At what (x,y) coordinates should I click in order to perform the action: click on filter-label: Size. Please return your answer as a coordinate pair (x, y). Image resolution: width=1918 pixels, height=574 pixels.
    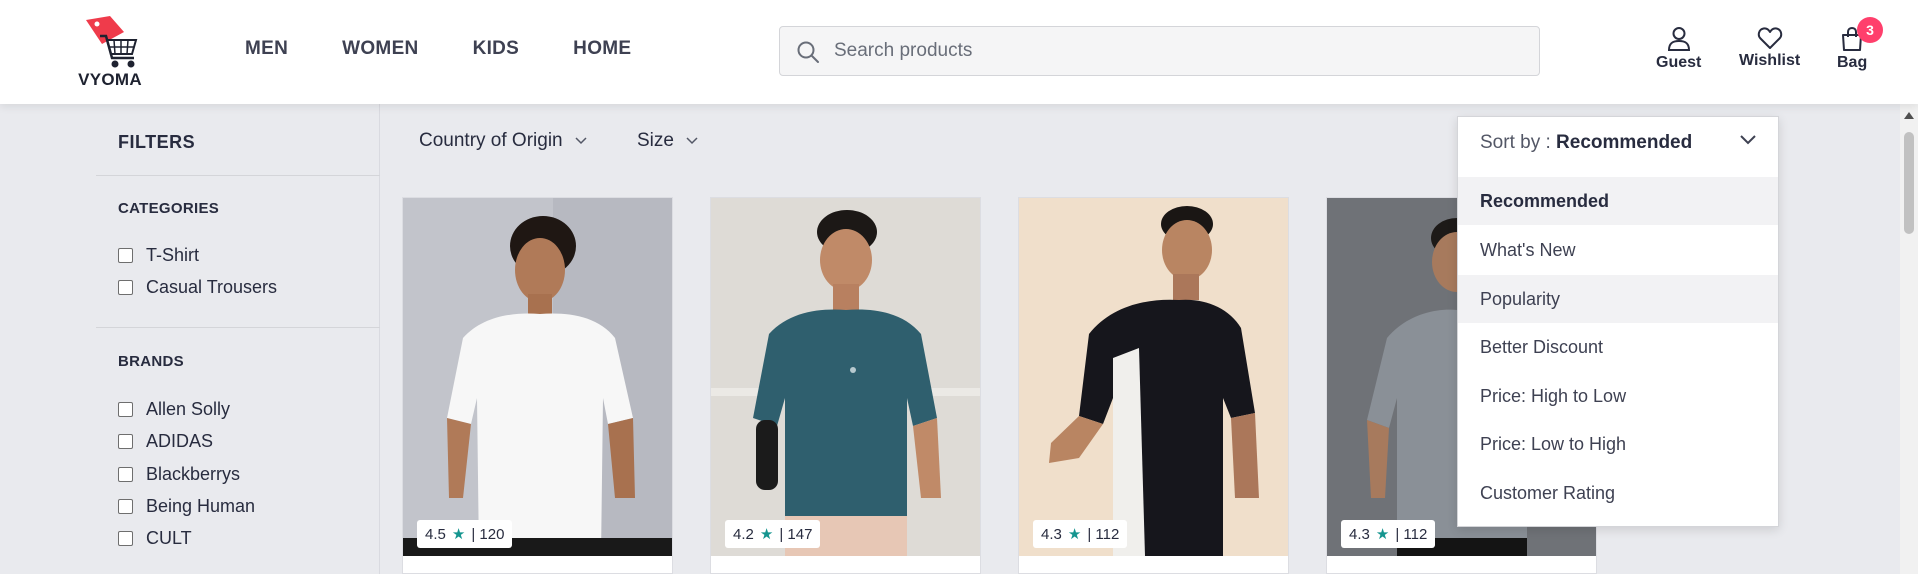
    Looking at the image, I should click on (655, 140).